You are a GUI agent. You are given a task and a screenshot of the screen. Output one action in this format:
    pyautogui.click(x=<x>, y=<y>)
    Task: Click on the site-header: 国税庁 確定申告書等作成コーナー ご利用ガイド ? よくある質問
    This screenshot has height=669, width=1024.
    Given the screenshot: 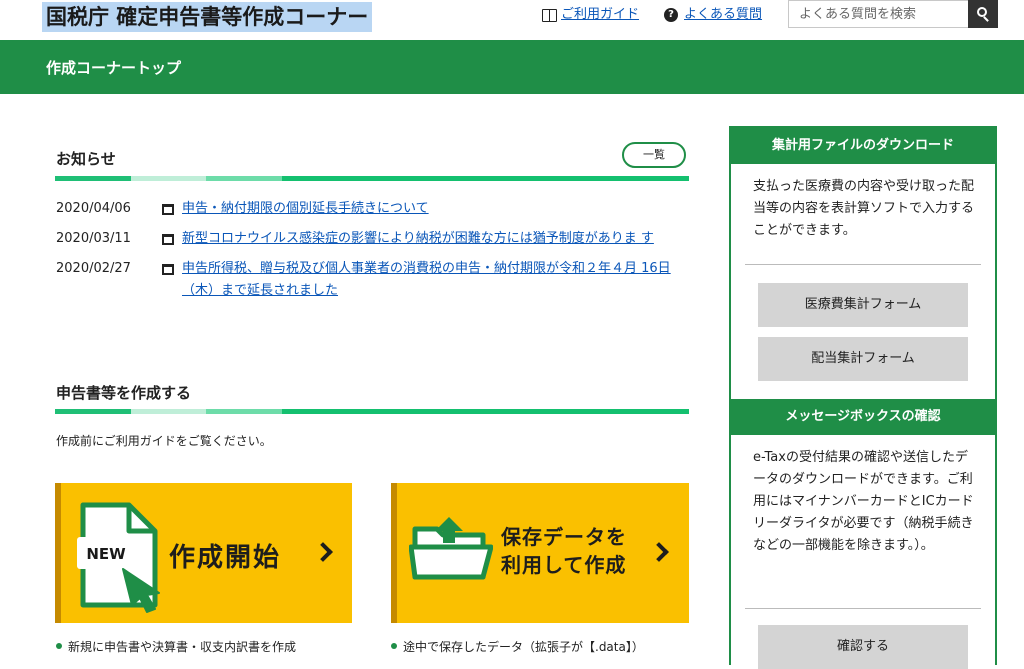 What is the action you would take?
    pyautogui.click(x=512, y=20)
    